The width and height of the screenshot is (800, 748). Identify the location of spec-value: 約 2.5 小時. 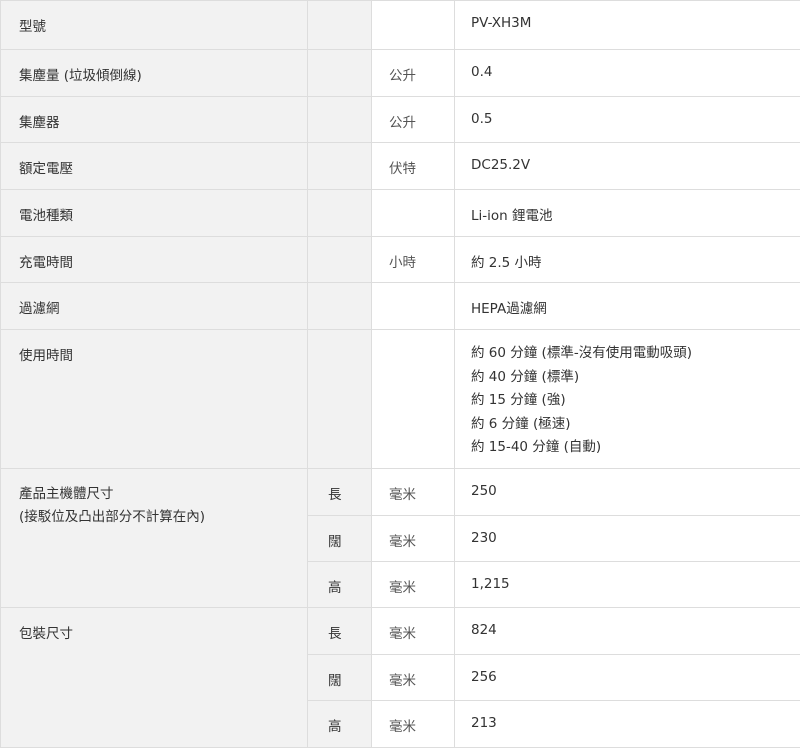
(627, 260).